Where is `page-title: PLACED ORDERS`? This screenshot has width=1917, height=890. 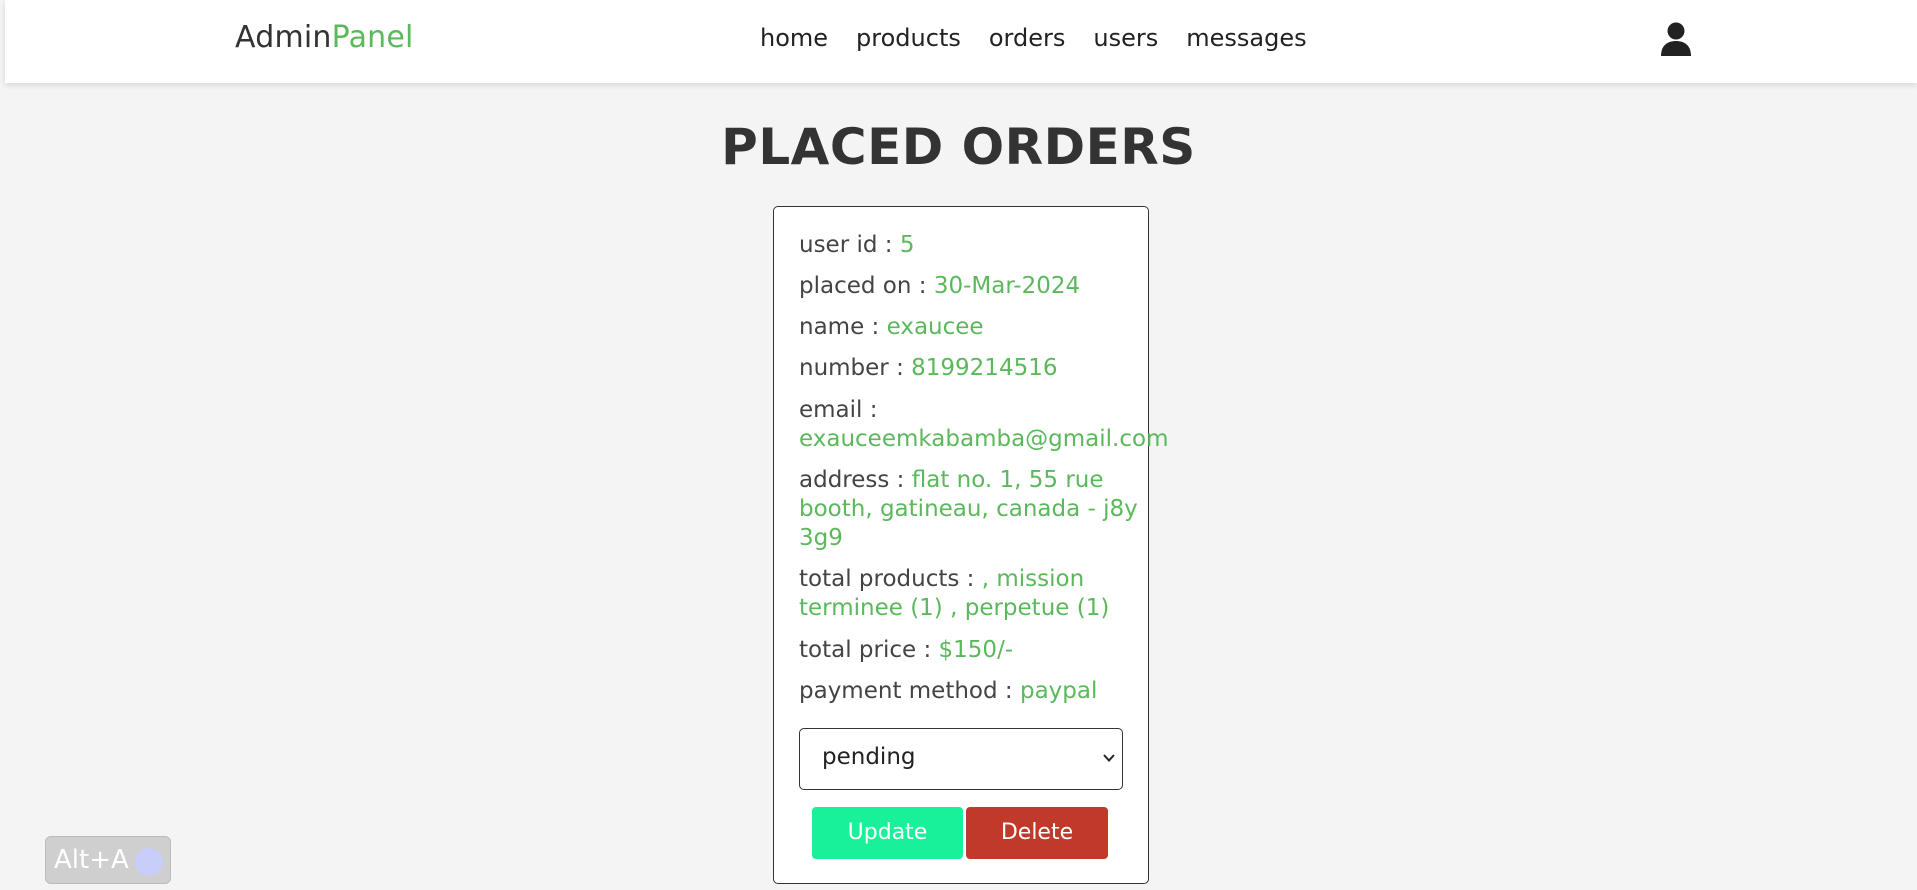 page-title: PLACED ORDERS is located at coordinates (958, 147).